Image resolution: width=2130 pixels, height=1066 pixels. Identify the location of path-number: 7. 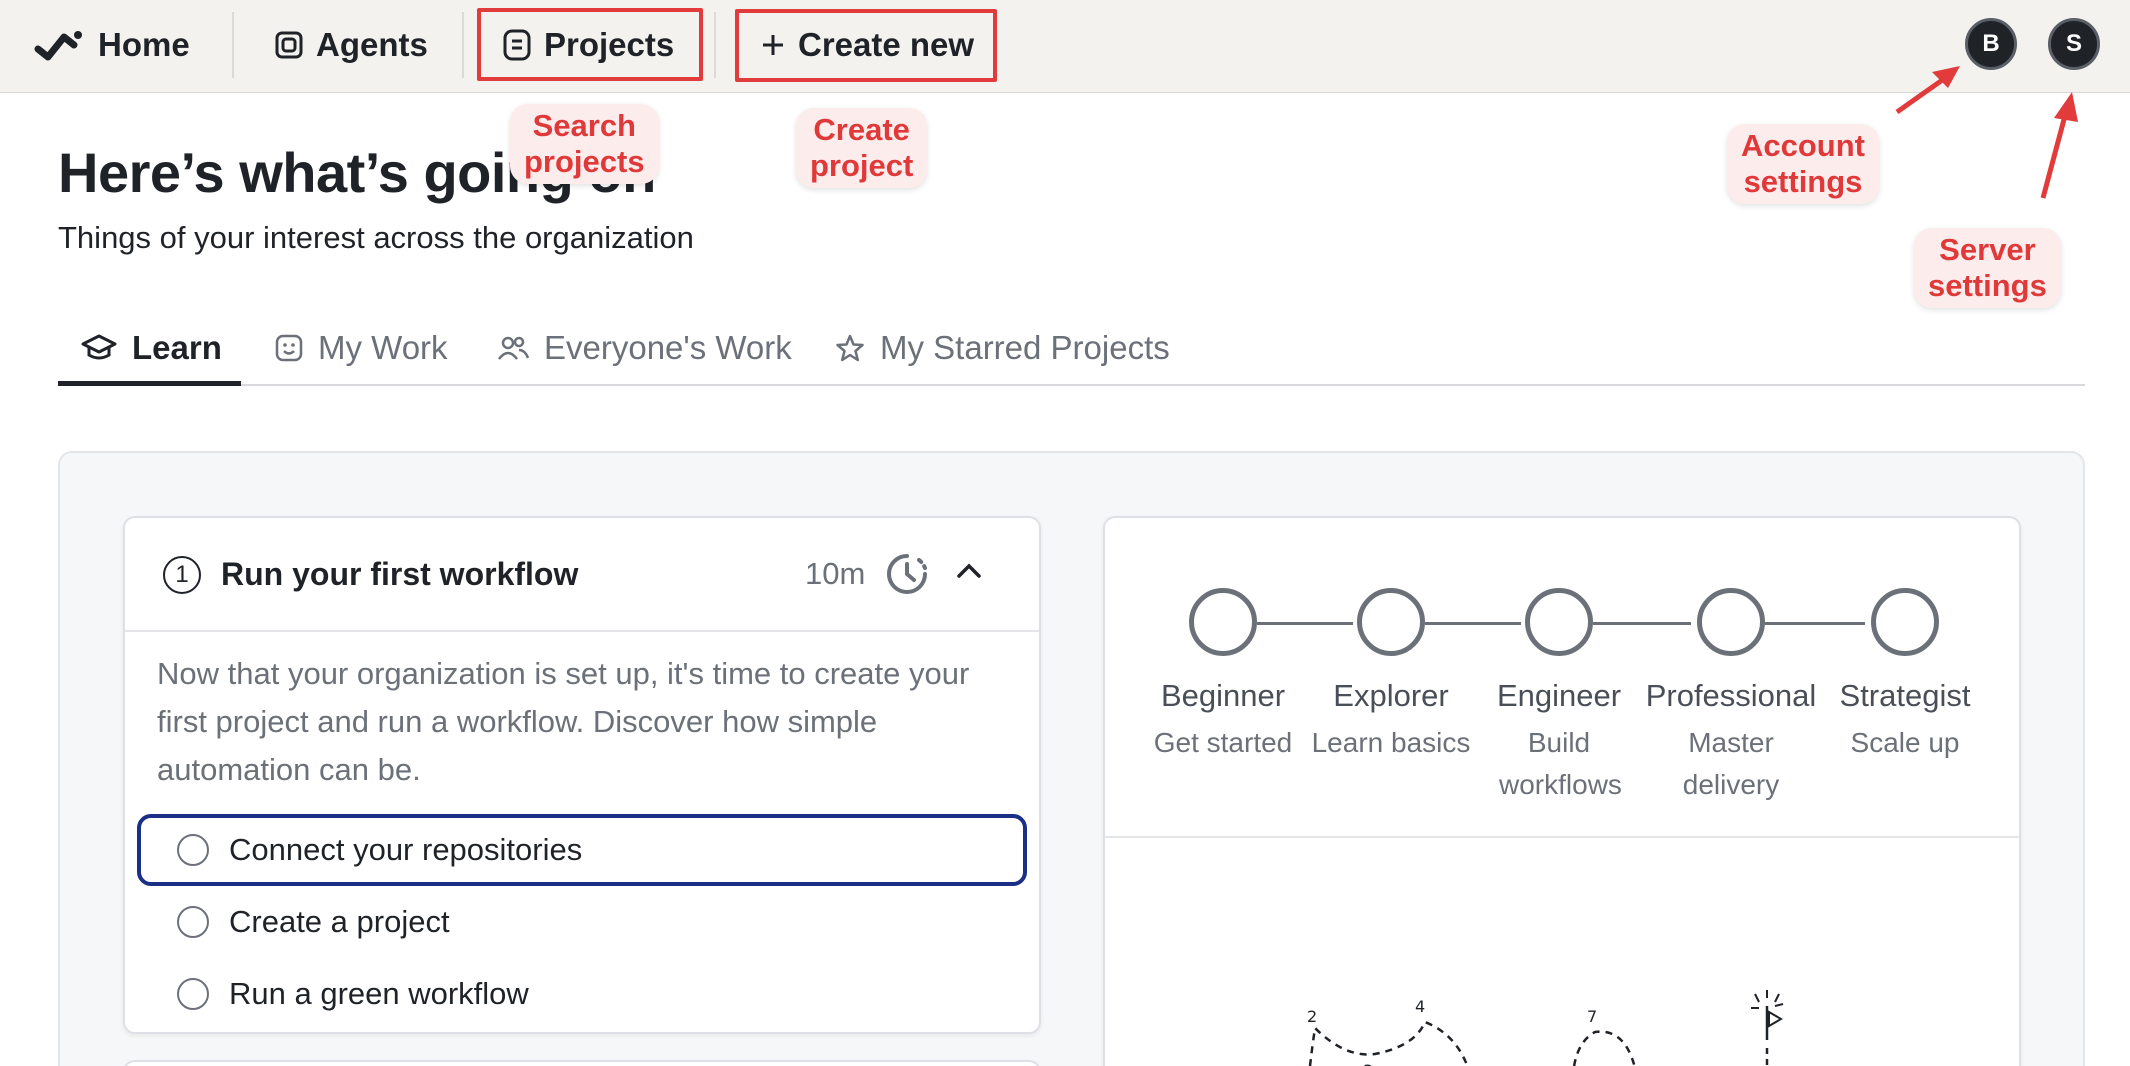
(1592, 1016).